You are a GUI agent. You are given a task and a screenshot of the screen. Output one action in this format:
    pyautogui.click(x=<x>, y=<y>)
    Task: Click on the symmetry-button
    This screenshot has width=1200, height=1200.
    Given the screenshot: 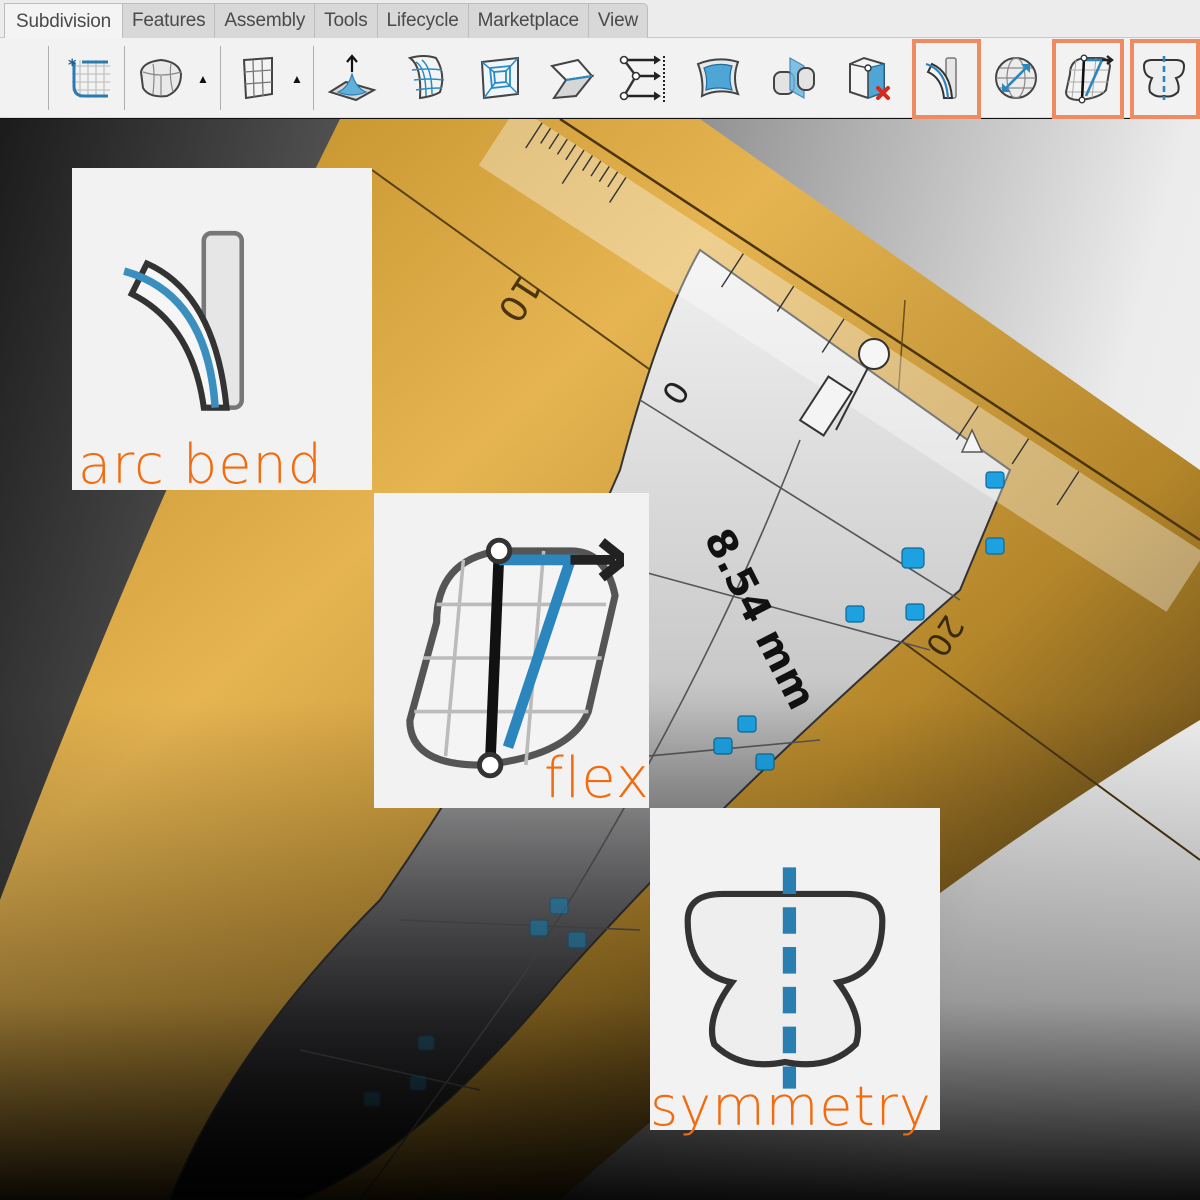 What is the action you would take?
    pyautogui.click(x=1164, y=78)
    